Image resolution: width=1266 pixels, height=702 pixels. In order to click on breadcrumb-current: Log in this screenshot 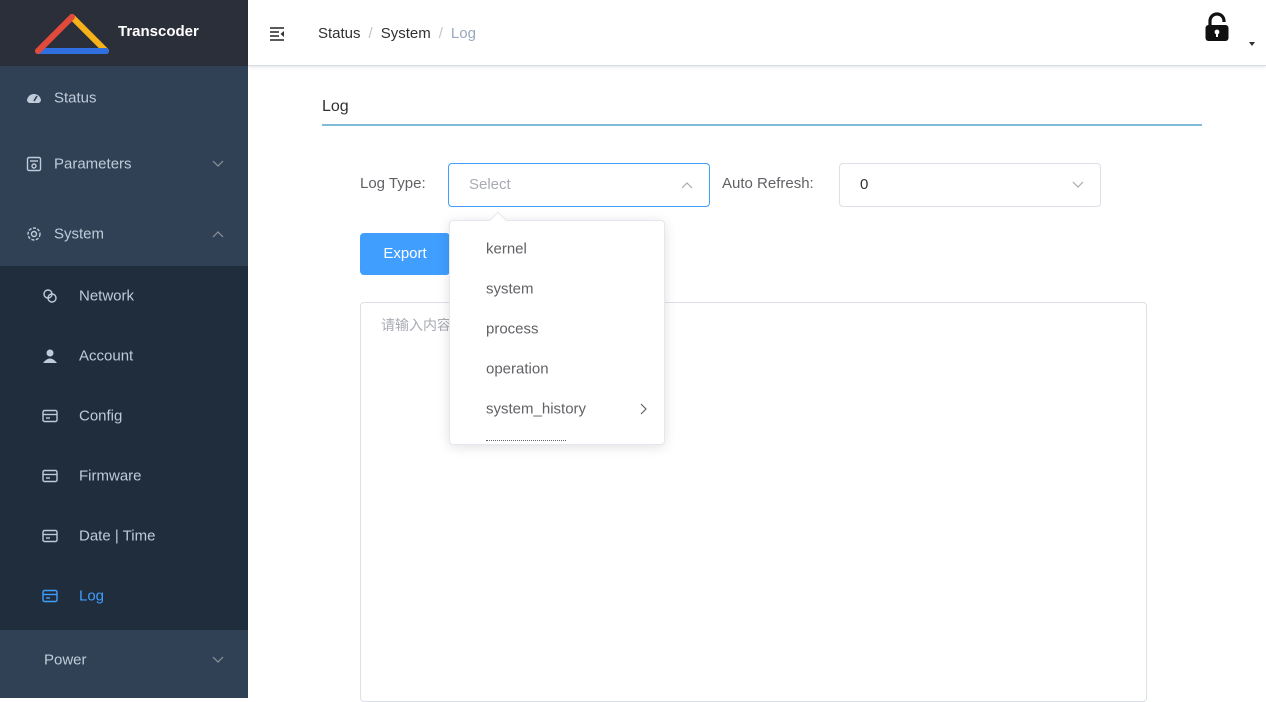, I will do `click(463, 33)`.